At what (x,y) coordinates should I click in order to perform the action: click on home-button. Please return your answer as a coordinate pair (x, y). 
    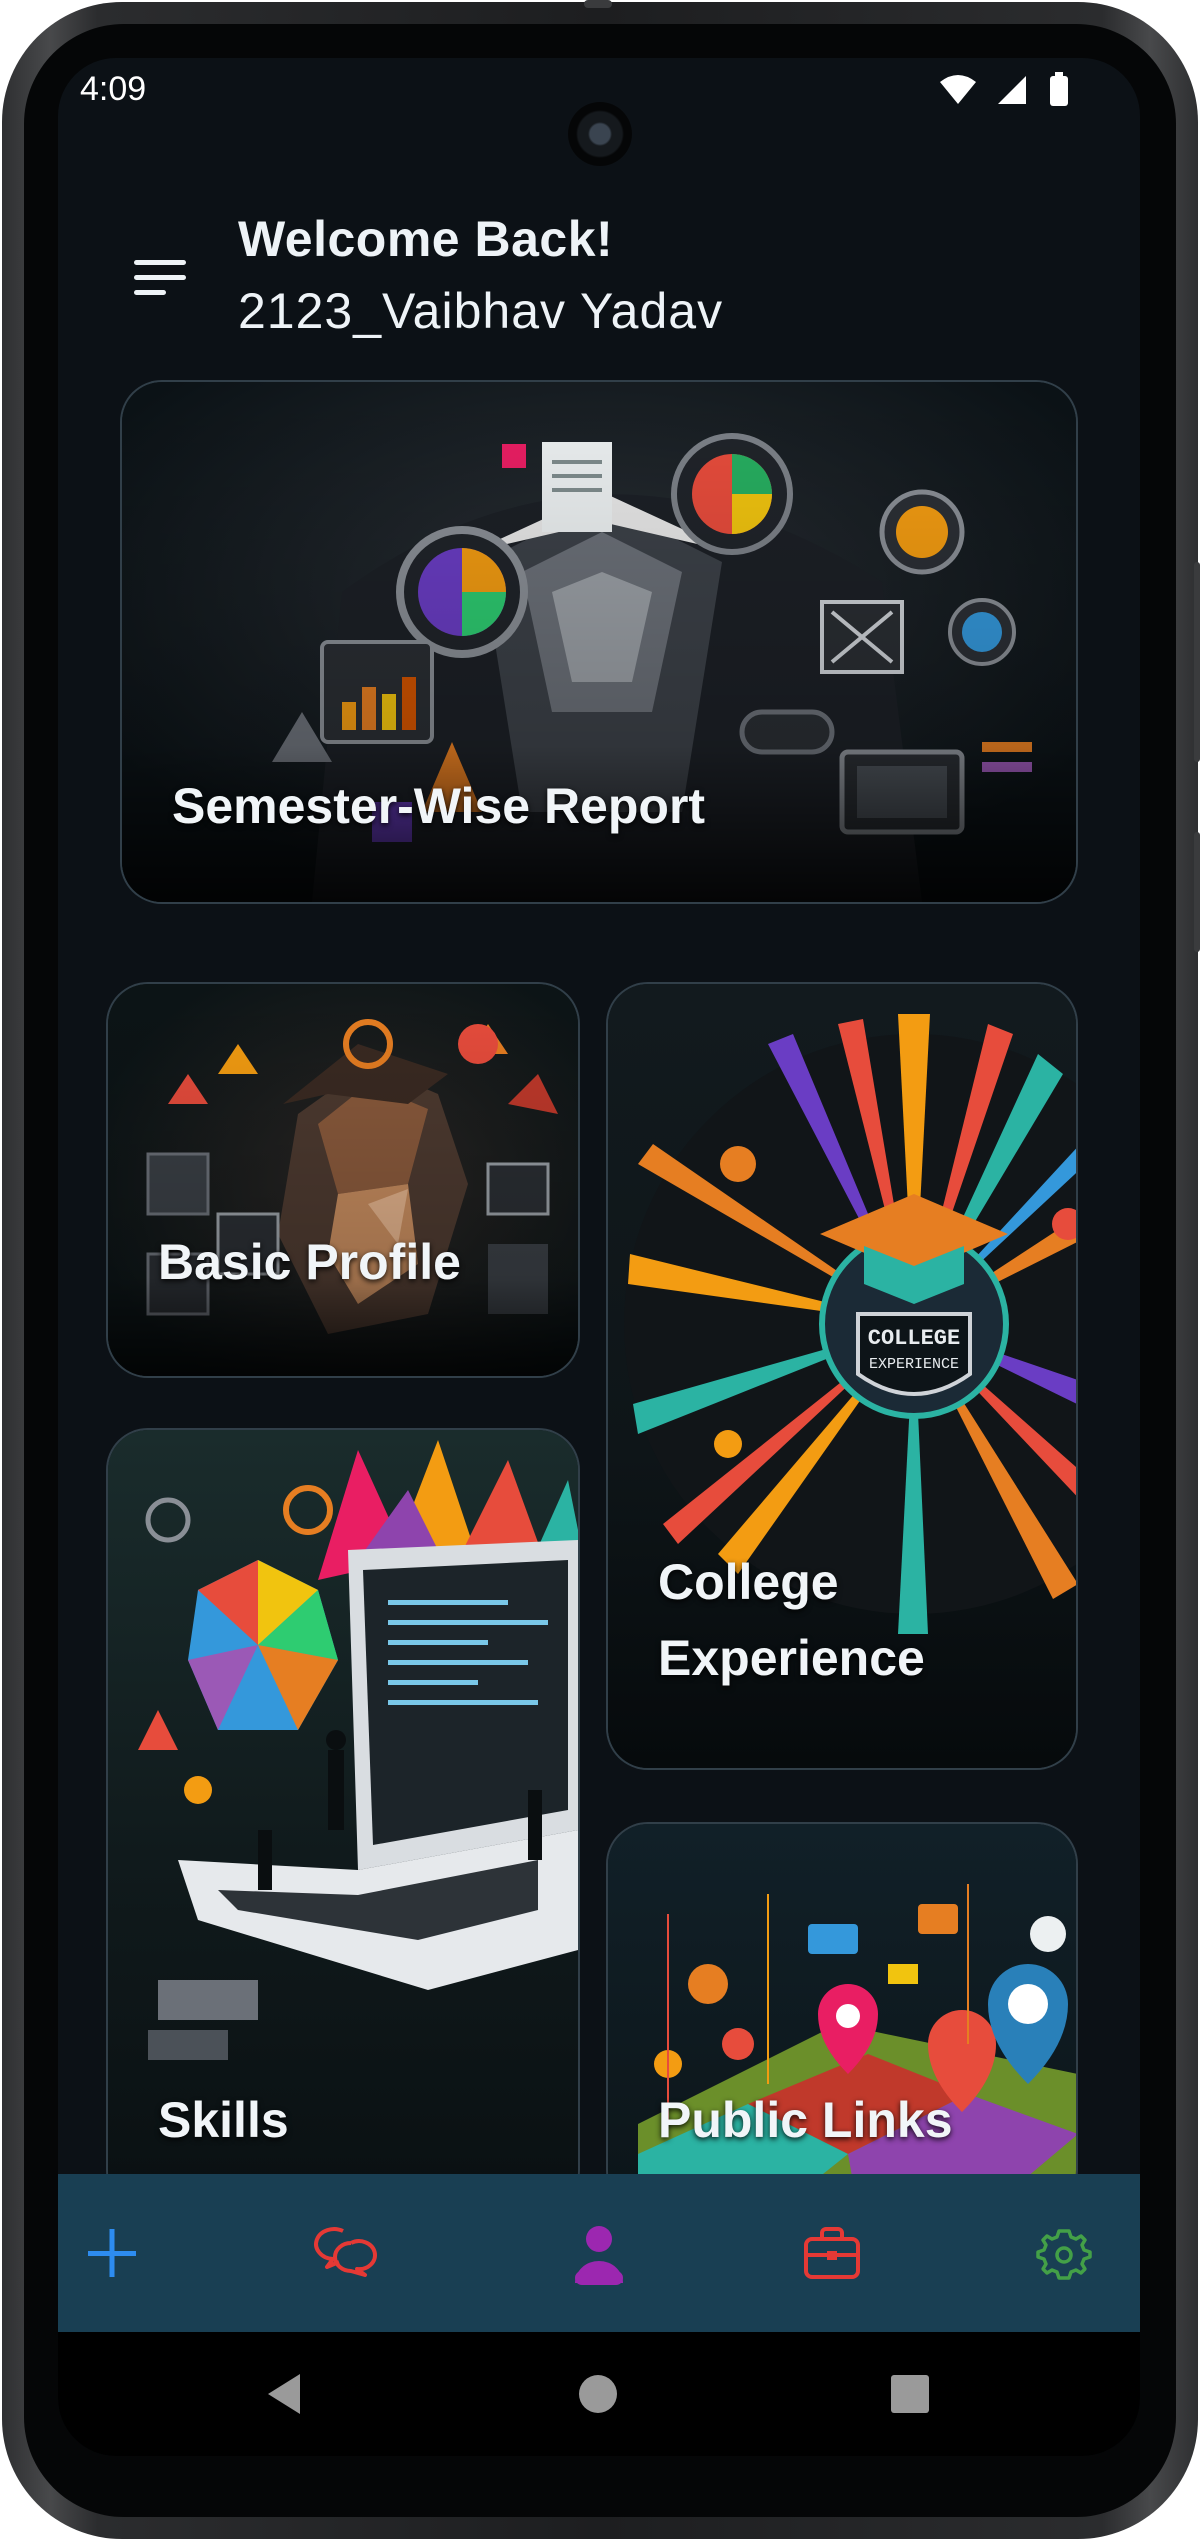
    Looking at the image, I should click on (598, 2394).